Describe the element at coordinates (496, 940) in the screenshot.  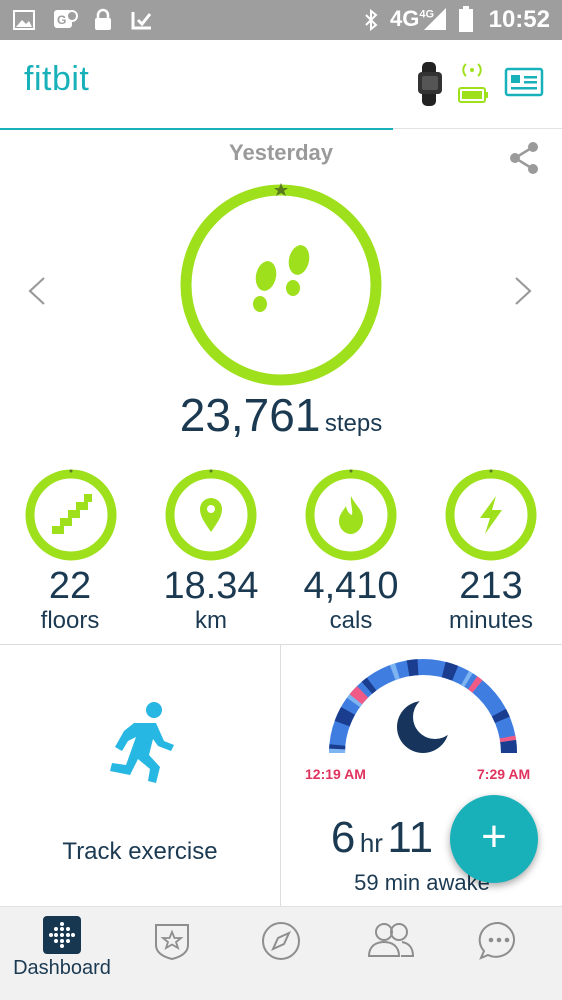
I see `chat-bubble-icon` at that location.